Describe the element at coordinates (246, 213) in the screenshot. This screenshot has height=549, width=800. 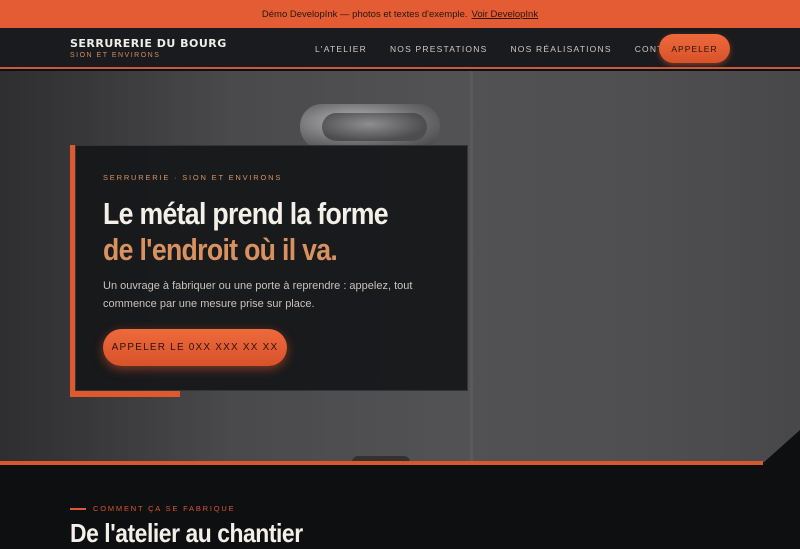
I see `hero-headline-line-1: Le métal prend la forme` at that location.